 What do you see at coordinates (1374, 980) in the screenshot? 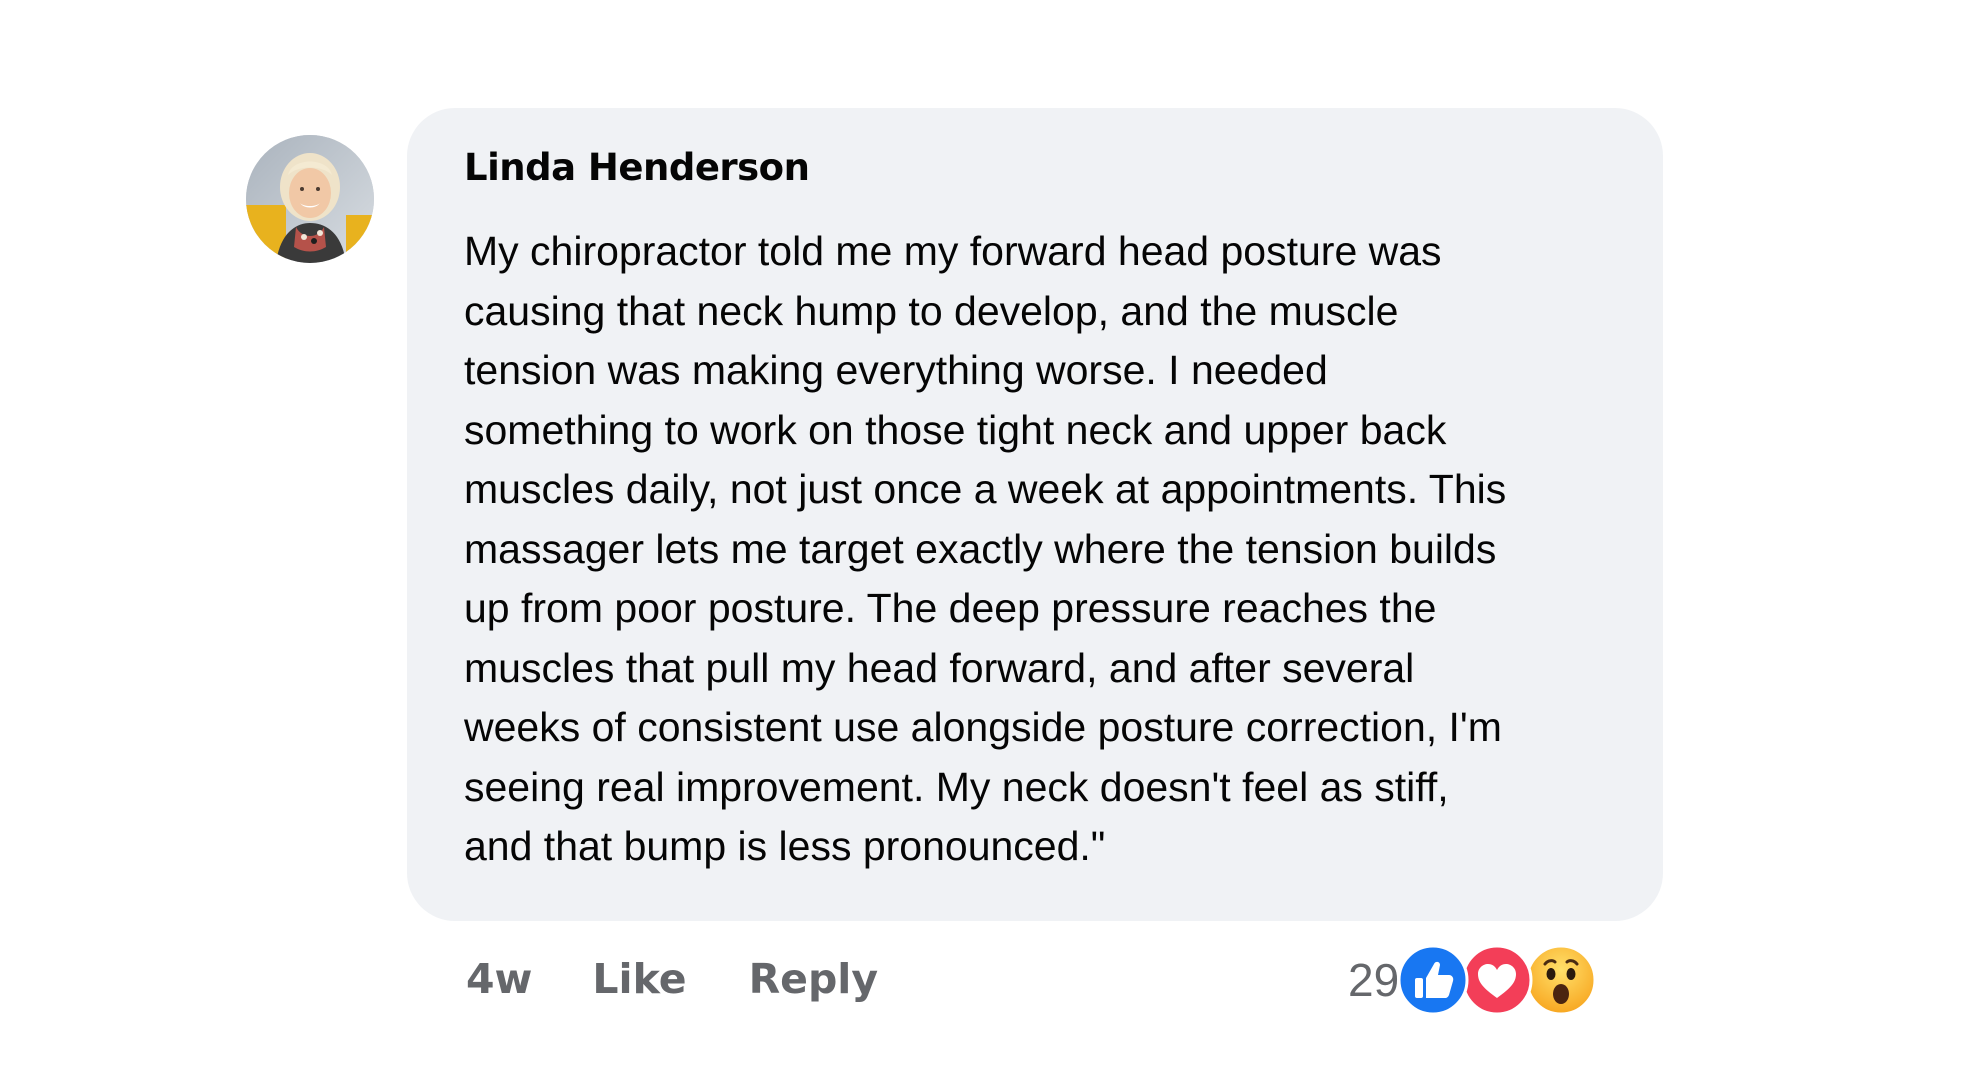
I see `reaction-count: 29` at bounding box center [1374, 980].